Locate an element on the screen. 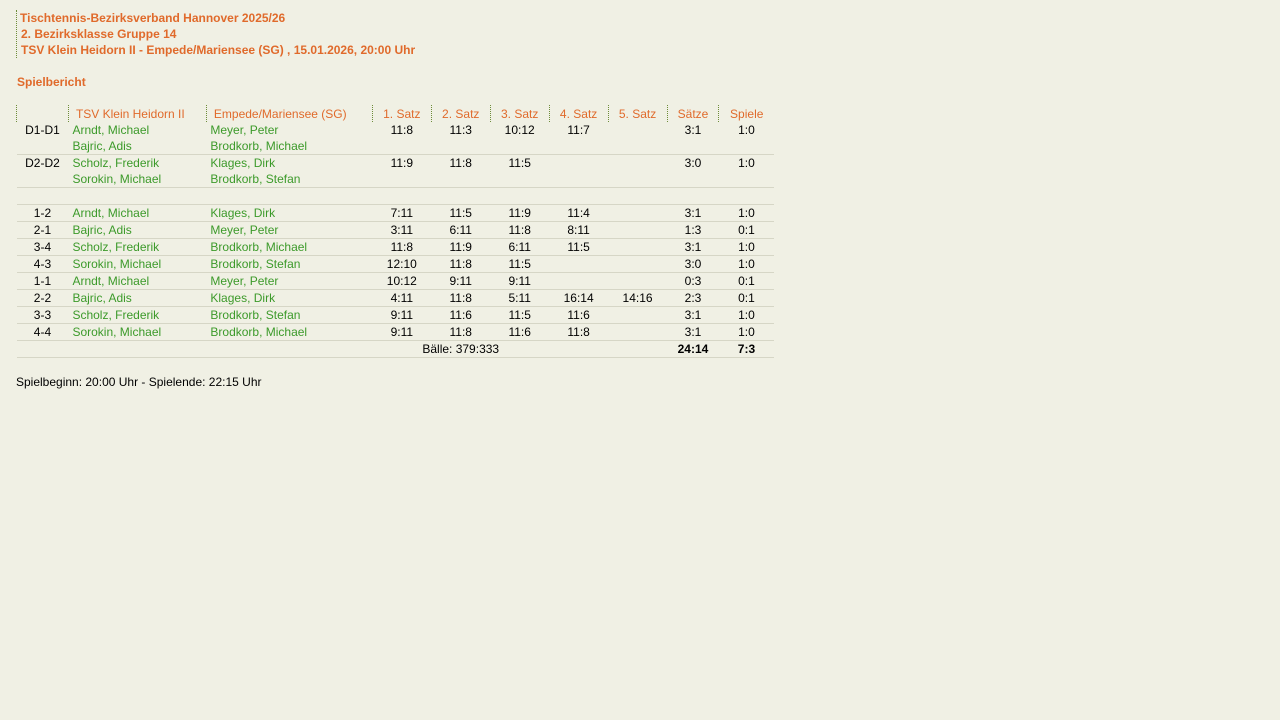 This screenshot has width=1280, height=720. set1-cell: 4:11 is located at coordinates (402, 298).